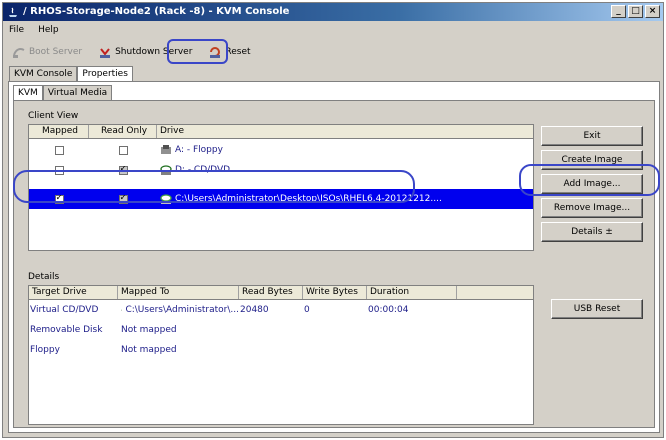 This screenshot has width=666, height=440. What do you see at coordinates (412, 292) in the screenshot?
I see `column-duration: Duration` at bounding box center [412, 292].